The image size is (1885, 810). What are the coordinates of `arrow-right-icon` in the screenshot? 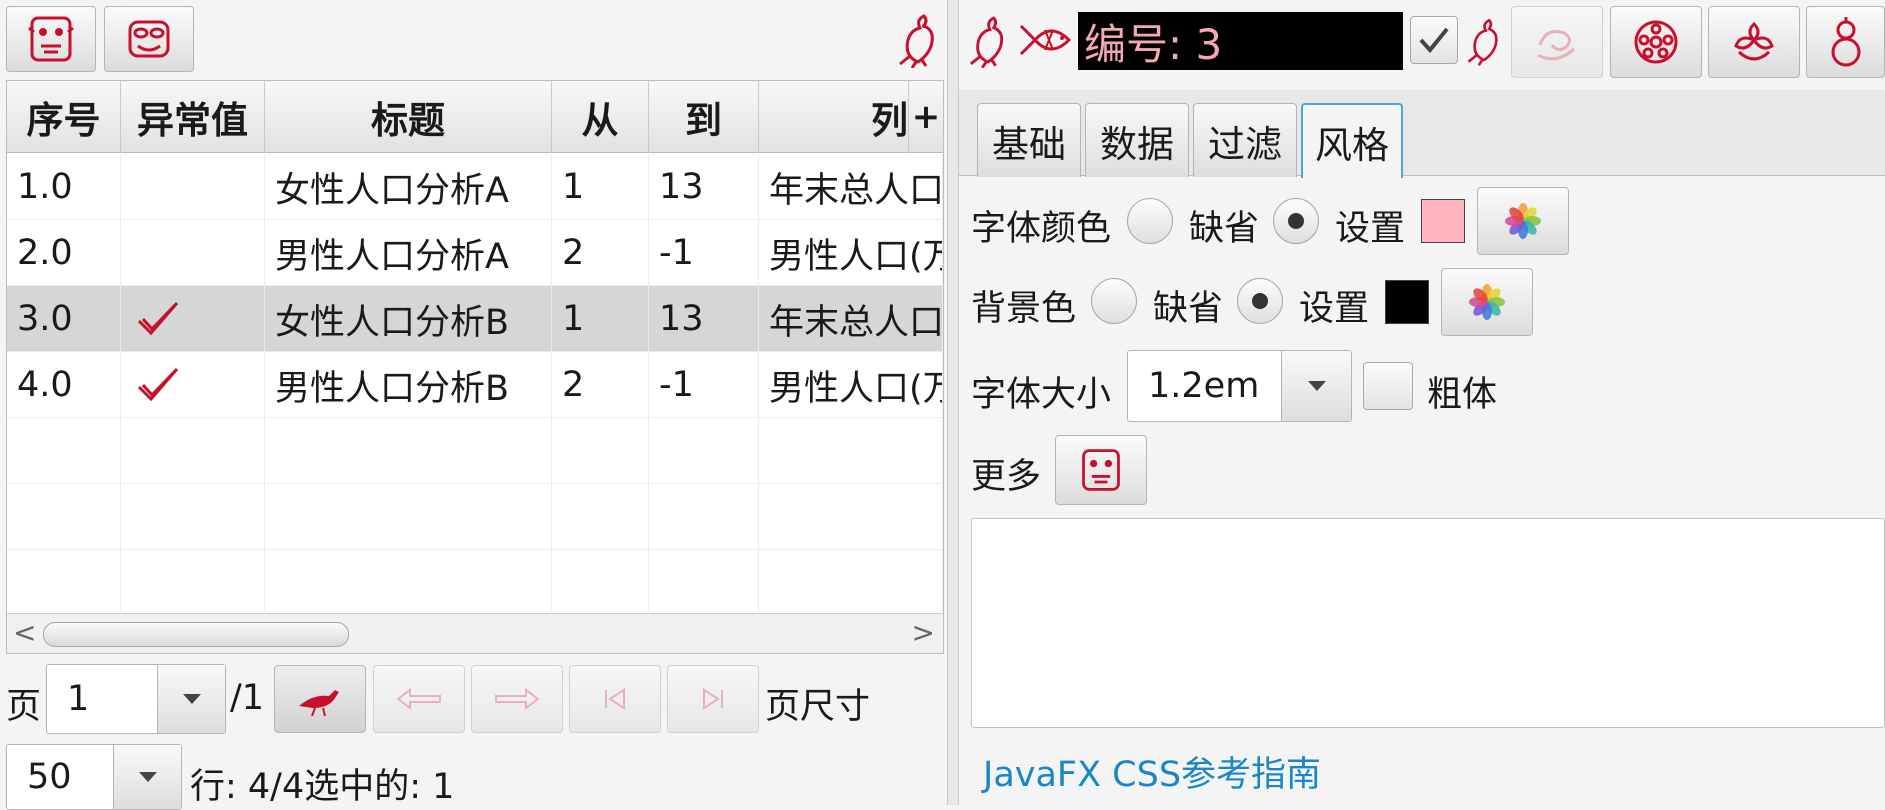 It's located at (517, 699).